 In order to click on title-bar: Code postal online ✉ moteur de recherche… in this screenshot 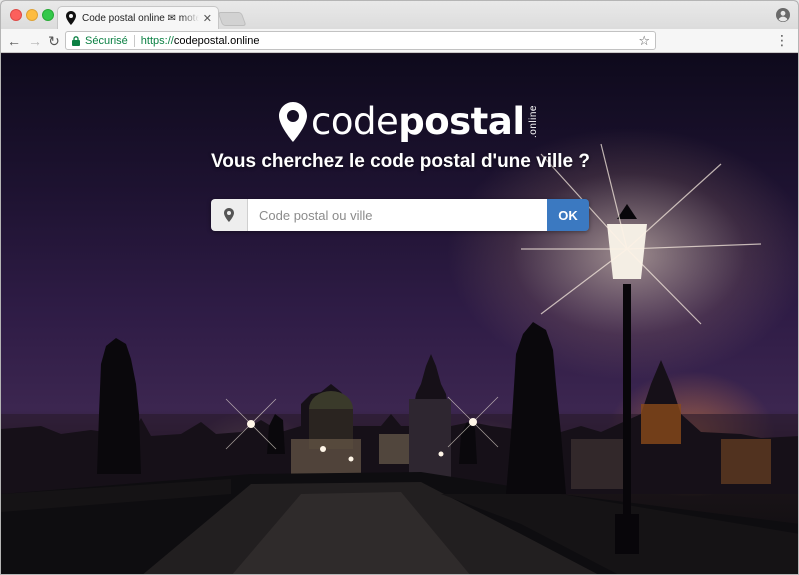, I will do `click(399, 15)`.